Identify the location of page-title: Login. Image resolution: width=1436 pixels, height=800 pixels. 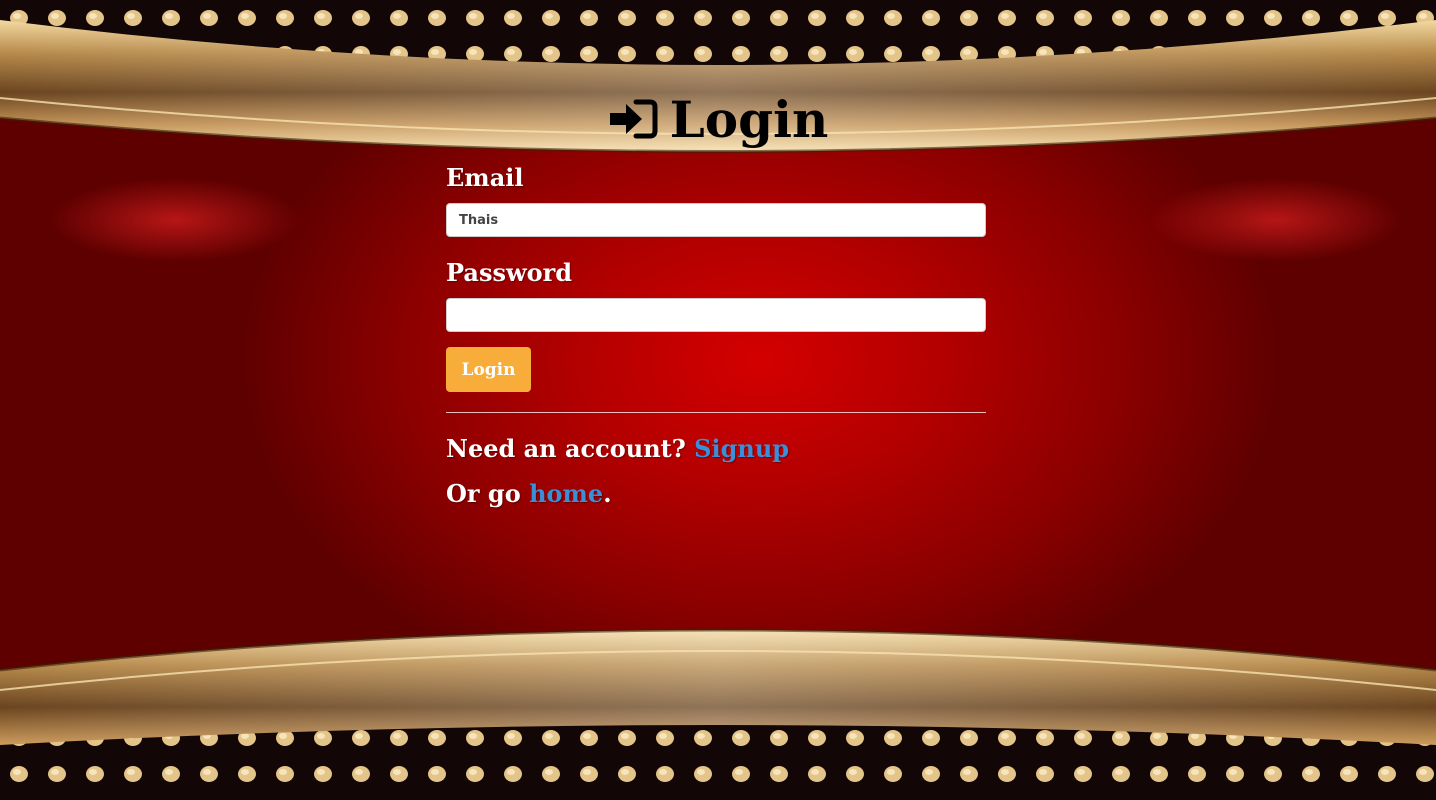
(718, 120).